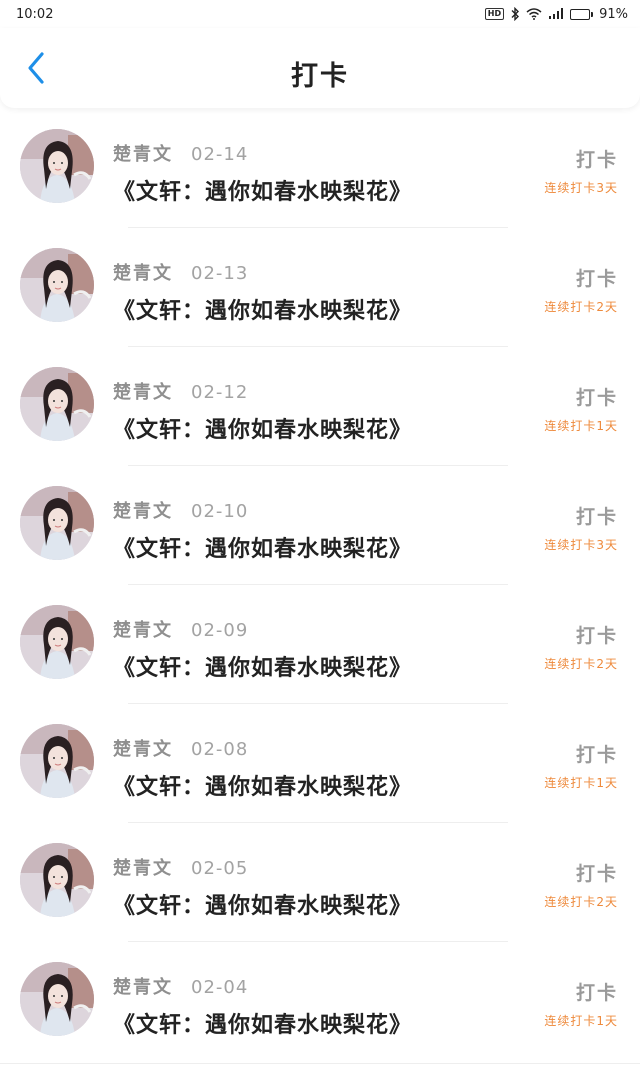 This screenshot has height=1067, width=640. I want to click on checkin-date: 02-08, so click(220, 749).